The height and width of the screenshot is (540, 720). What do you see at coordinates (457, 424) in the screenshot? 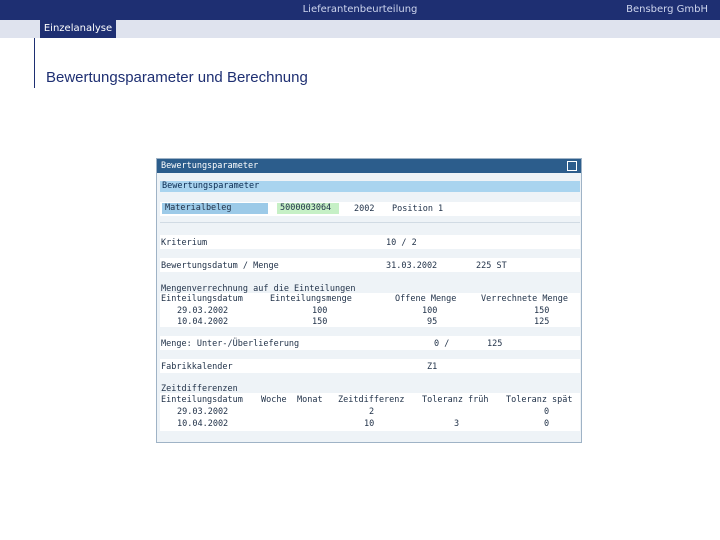
I see `table-cell: 3` at bounding box center [457, 424].